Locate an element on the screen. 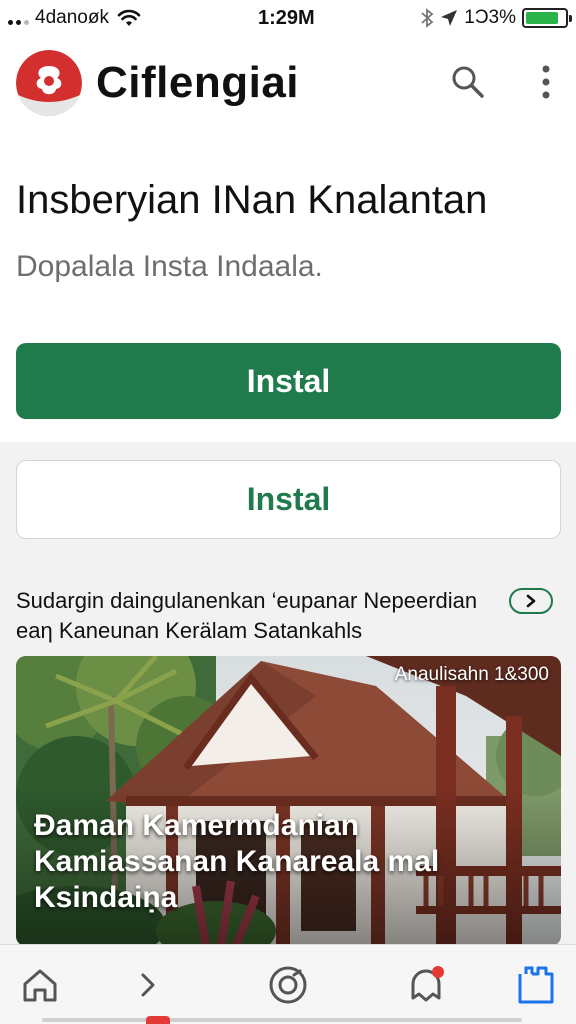 This screenshot has height=1024, width=576. app-header: Ciflengiai is located at coordinates (288, 86).